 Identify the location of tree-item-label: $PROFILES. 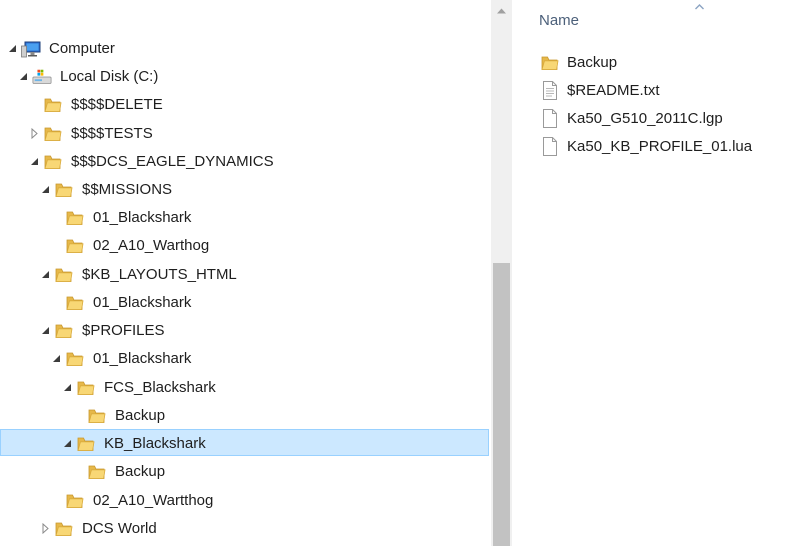
(123, 330).